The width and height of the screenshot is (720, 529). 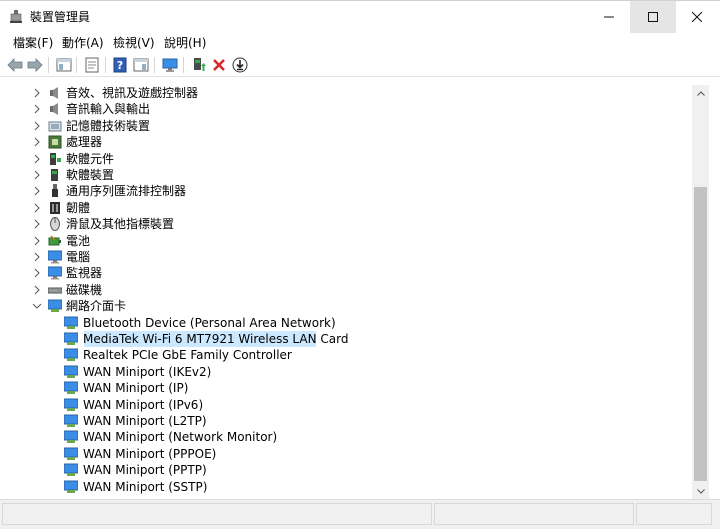 What do you see at coordinates (55, 224) in the screenshot?
I see `mouse-icon` at bounding box center [55, 224].